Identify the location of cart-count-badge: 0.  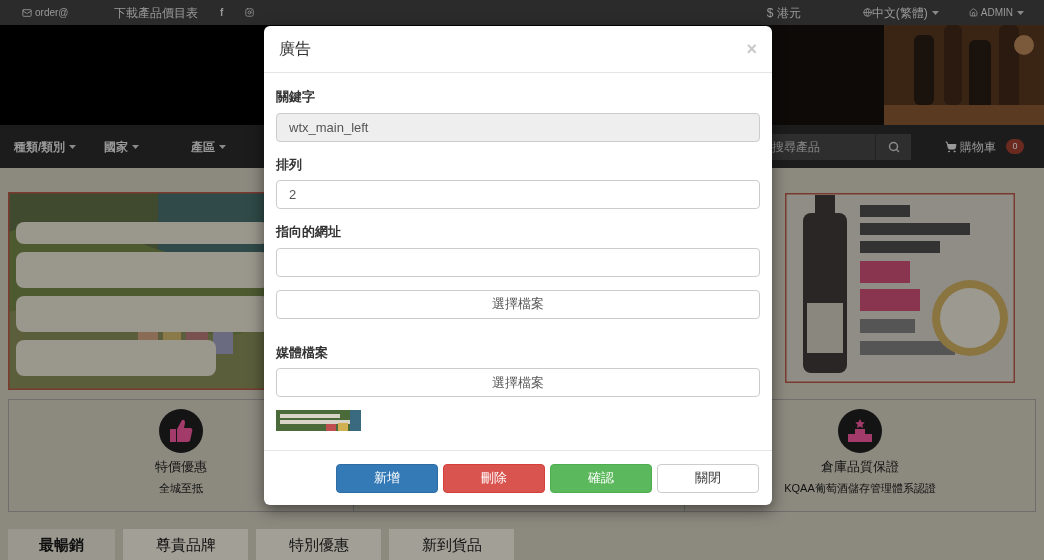
(1015, 146).